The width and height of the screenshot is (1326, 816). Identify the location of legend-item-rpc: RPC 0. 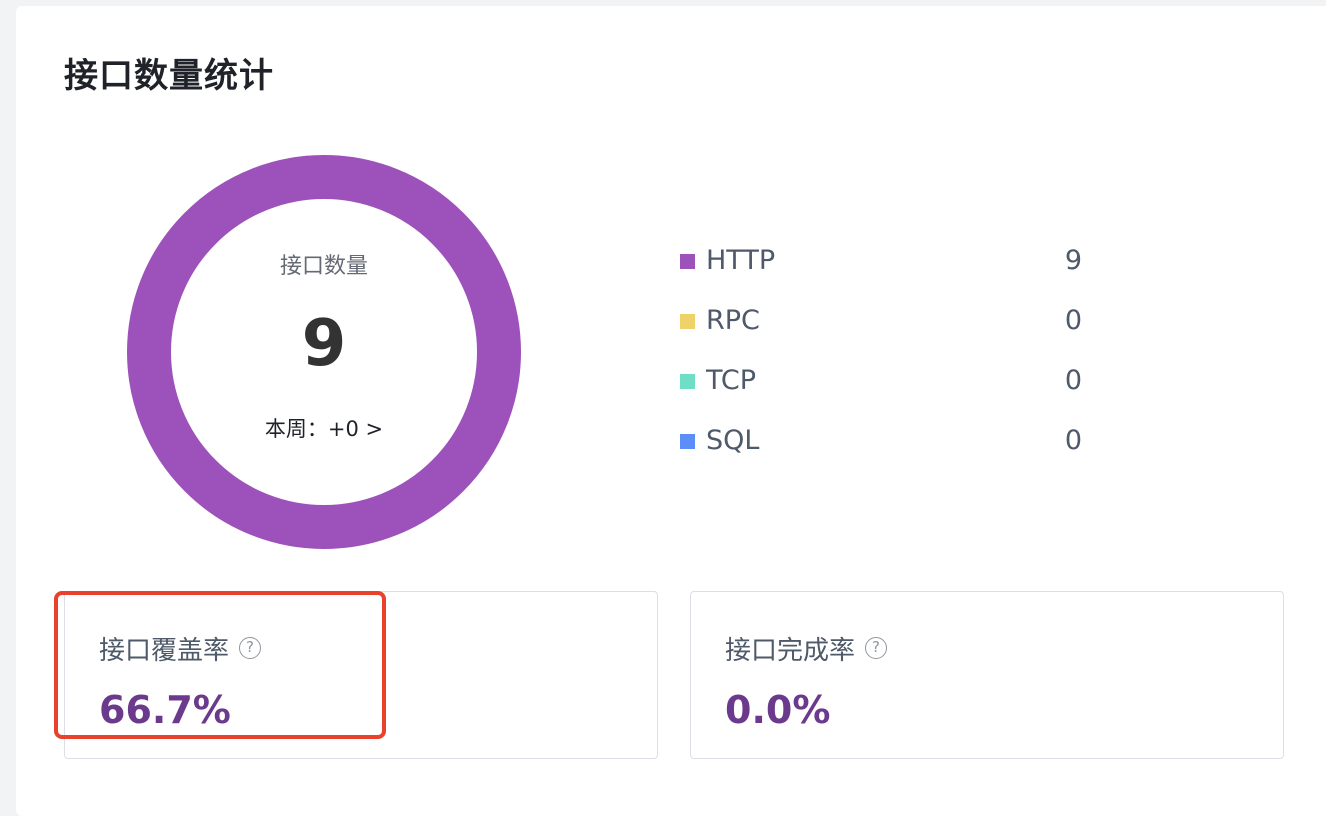
(890, 332).